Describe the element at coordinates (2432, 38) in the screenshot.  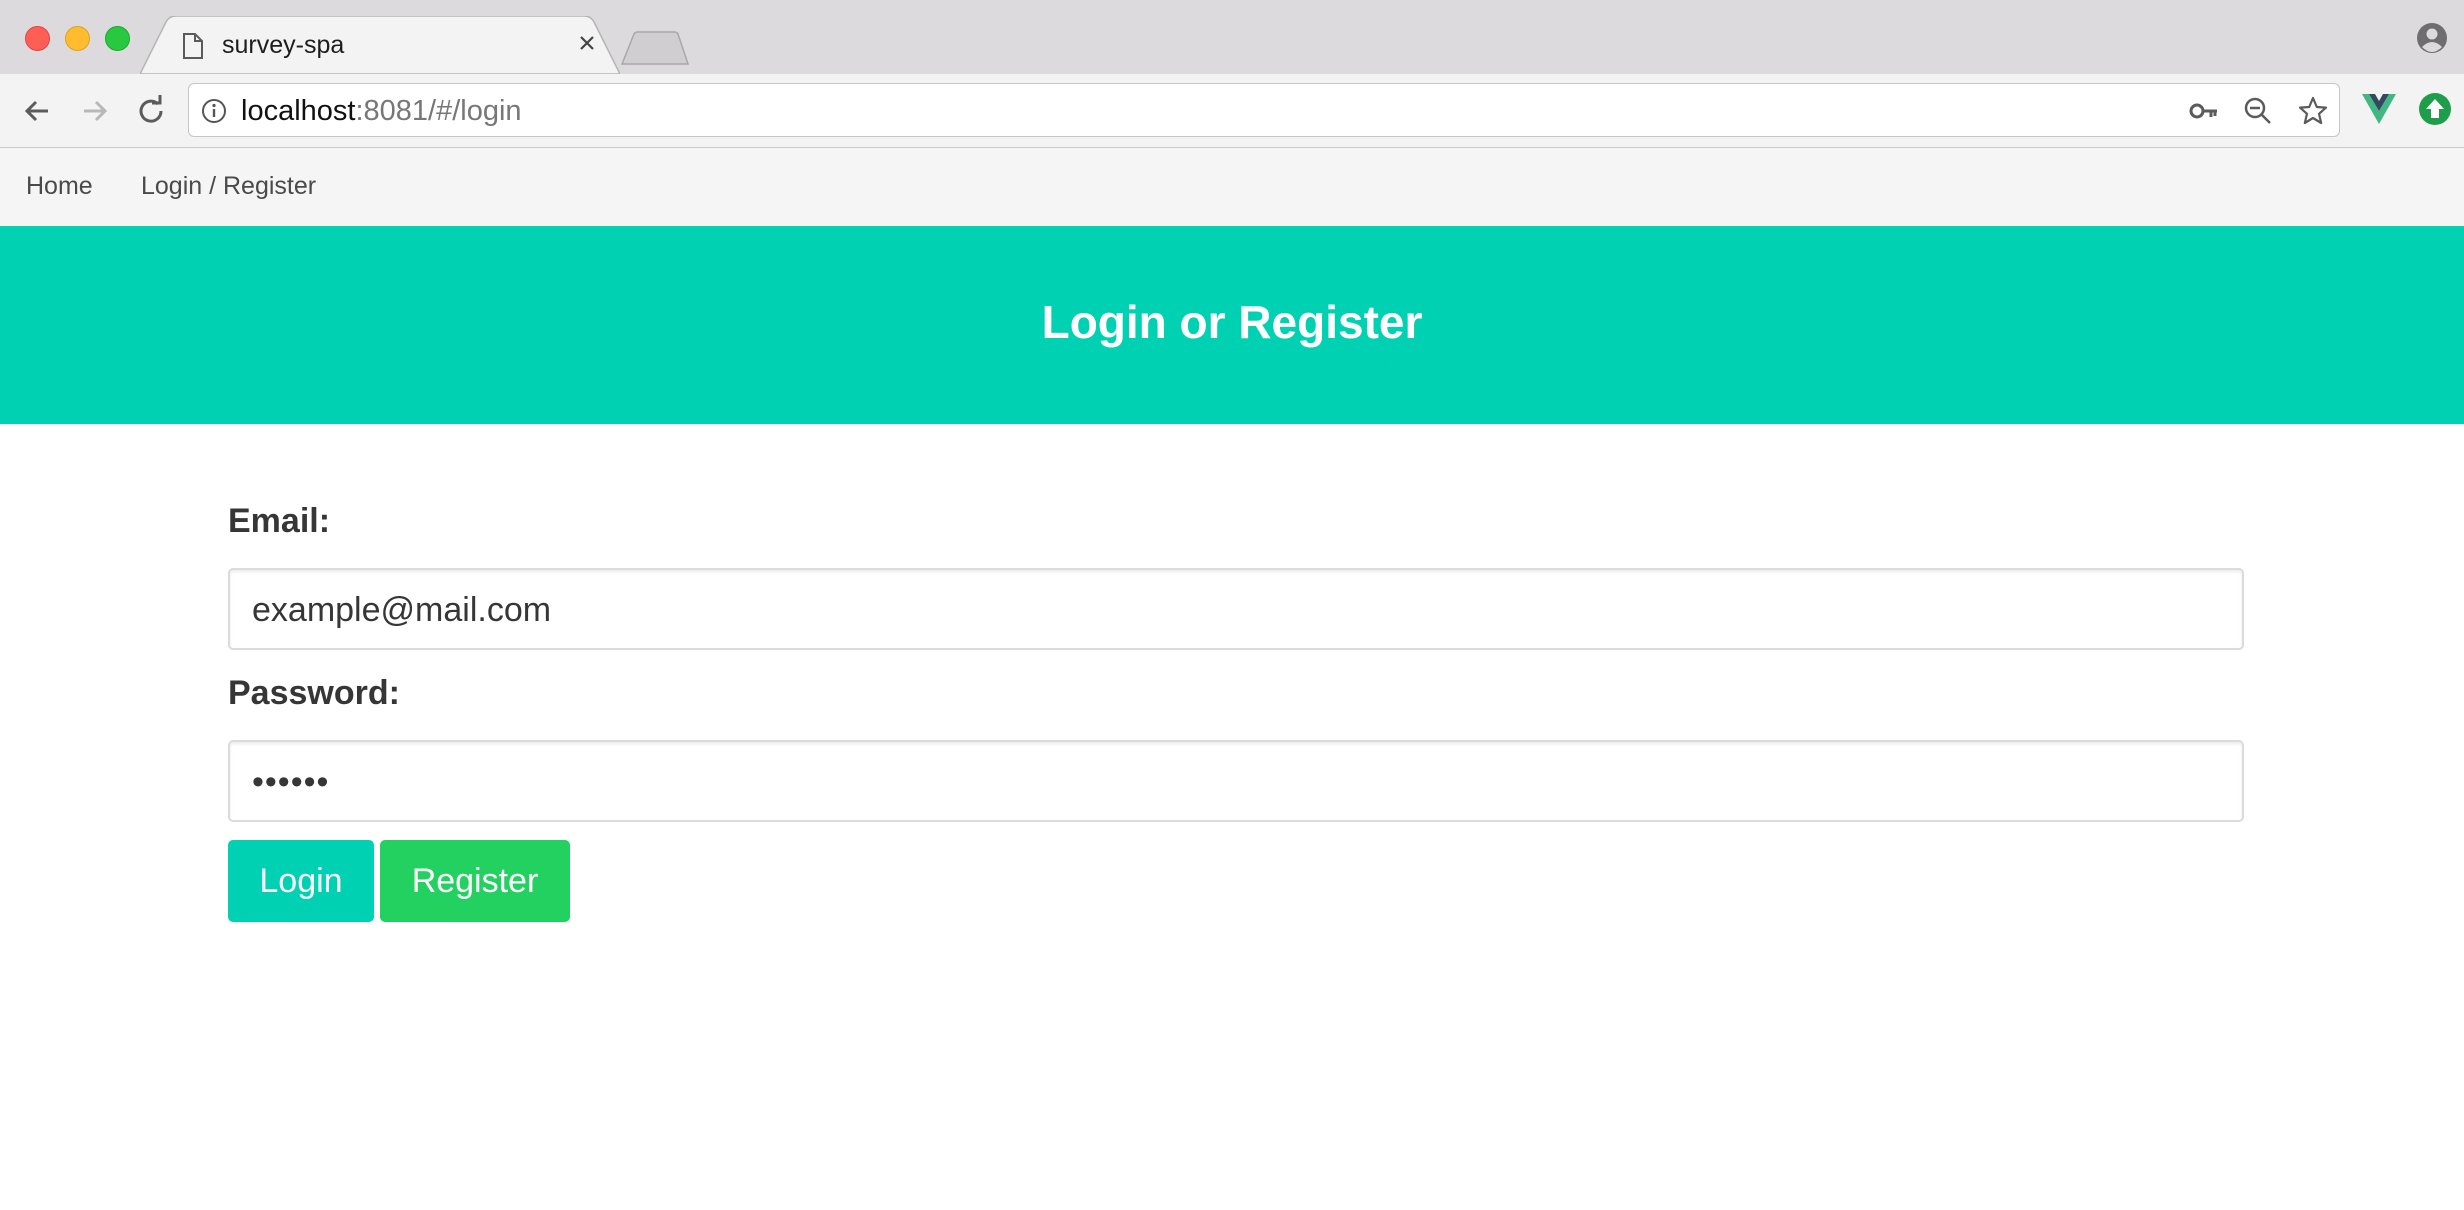
I see `profile-icon` at that location.